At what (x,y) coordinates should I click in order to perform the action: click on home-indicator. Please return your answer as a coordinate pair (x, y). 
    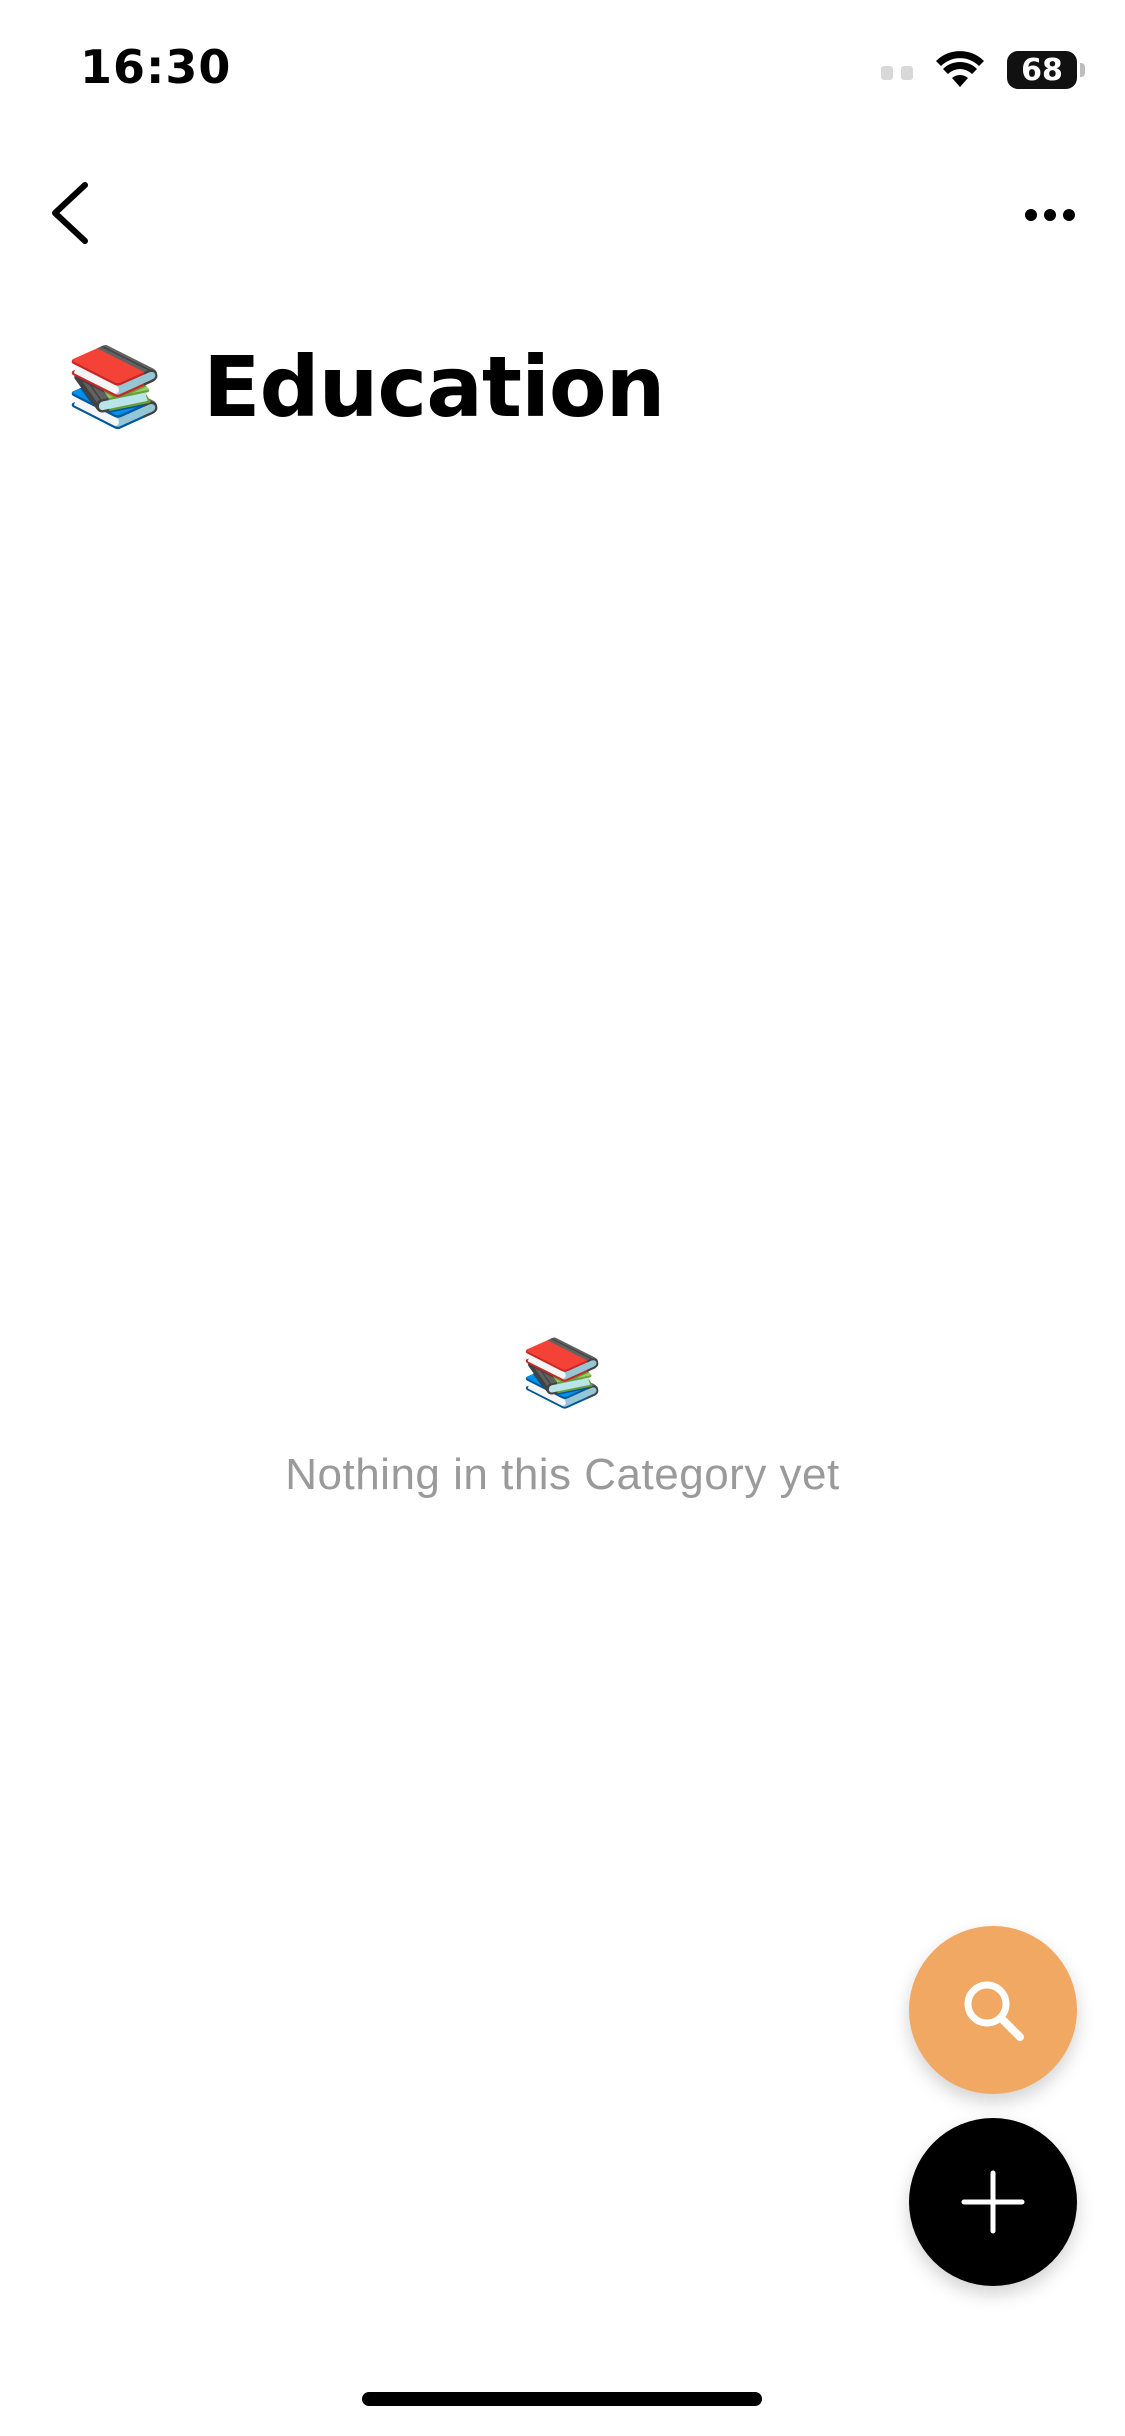
    Looking at the image, I should click on (562, 2399).